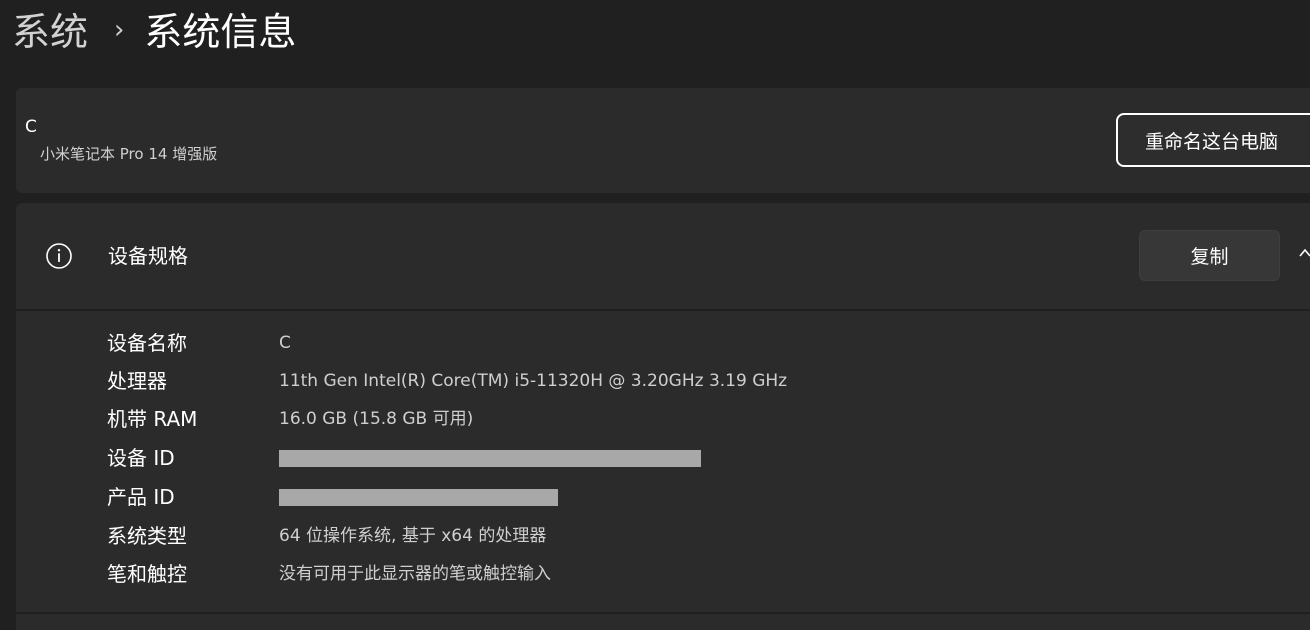 Image resolution: width=1310 pixels, height=630 pixels. What do you see at coordinates (147, 343) in the screenshot?
I see `spec-label: 设备名称` at bounding box center [147, 343].